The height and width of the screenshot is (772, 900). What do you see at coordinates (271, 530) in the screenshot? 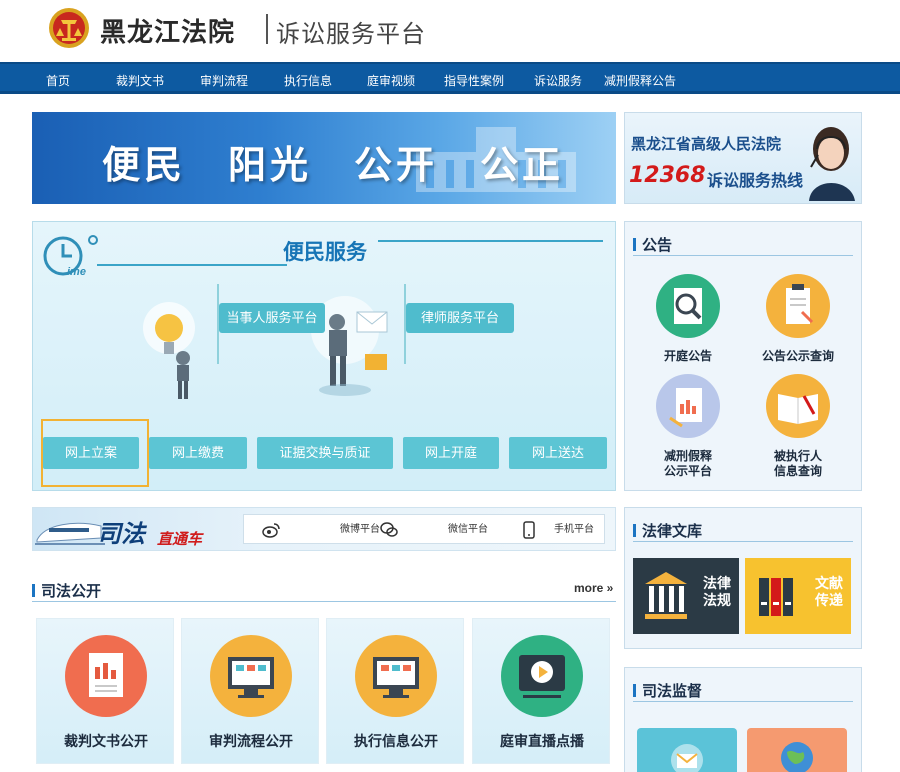
I see `weibo-icon` at bounding box center [271, 530].